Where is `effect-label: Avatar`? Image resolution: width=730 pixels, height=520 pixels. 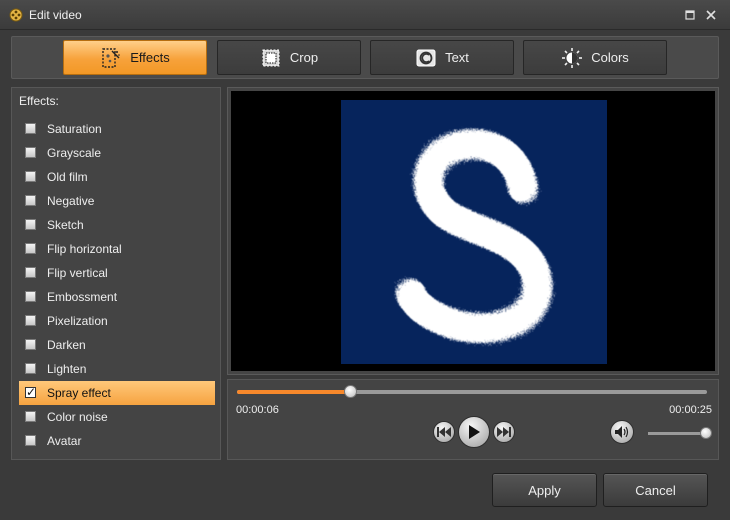 effect-label: Avatar is located at coordinates (64, 441).